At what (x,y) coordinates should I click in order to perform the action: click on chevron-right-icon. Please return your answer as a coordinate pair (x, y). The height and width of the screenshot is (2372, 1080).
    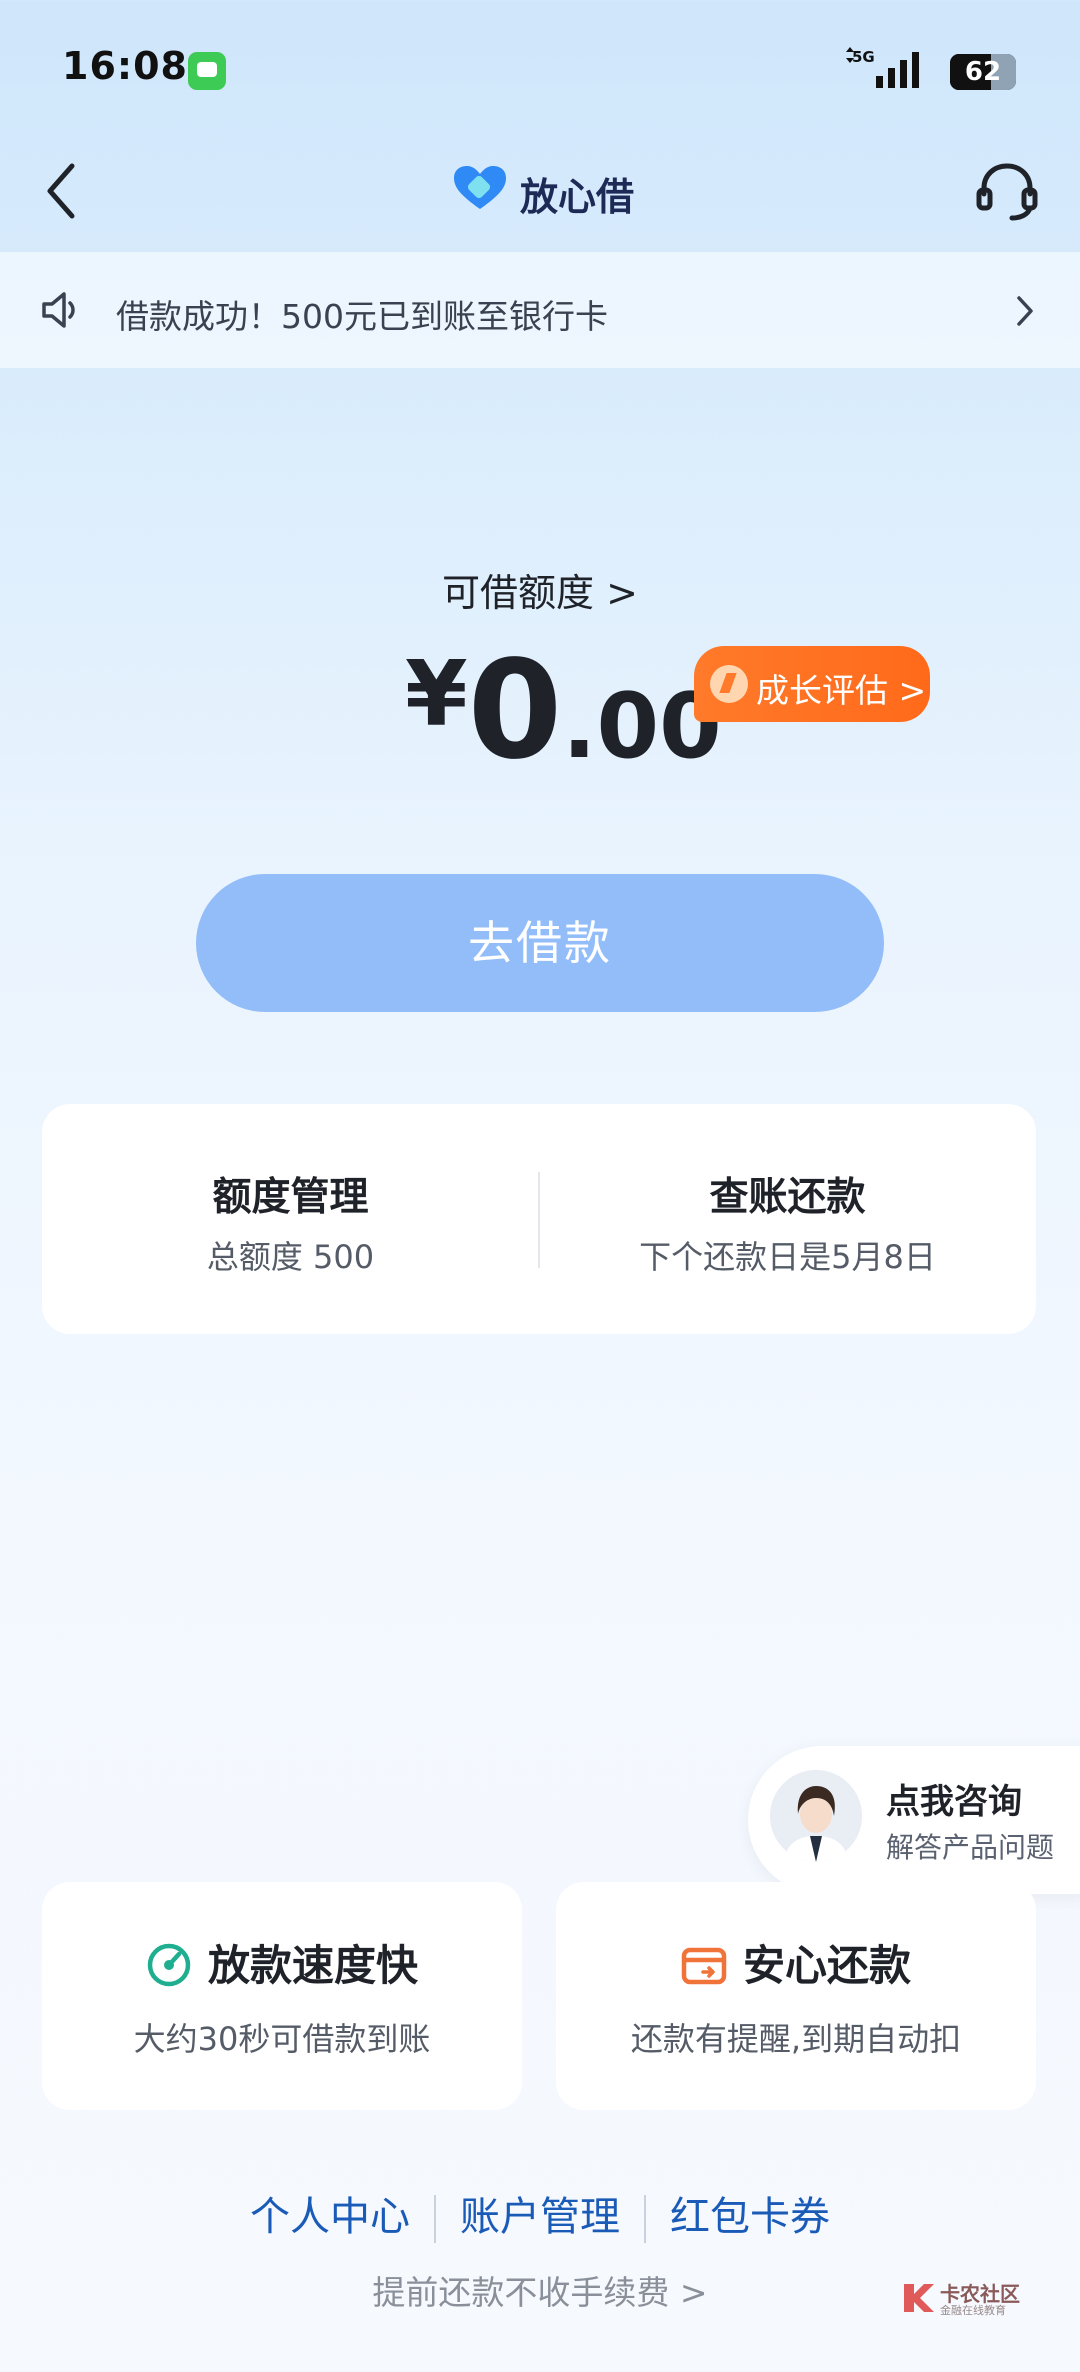
    Looking at the image, I should click on (1025, 311).